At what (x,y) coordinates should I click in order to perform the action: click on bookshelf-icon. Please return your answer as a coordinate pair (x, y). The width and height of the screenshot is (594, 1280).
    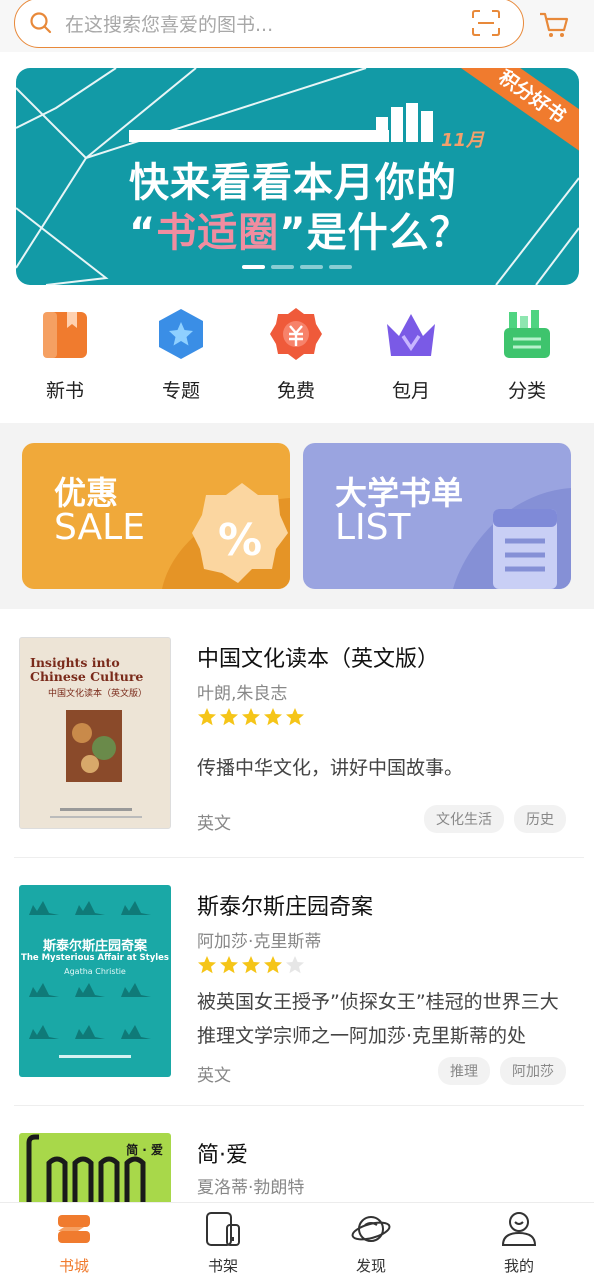
    Looking at the image, I should click on (223, 1229).